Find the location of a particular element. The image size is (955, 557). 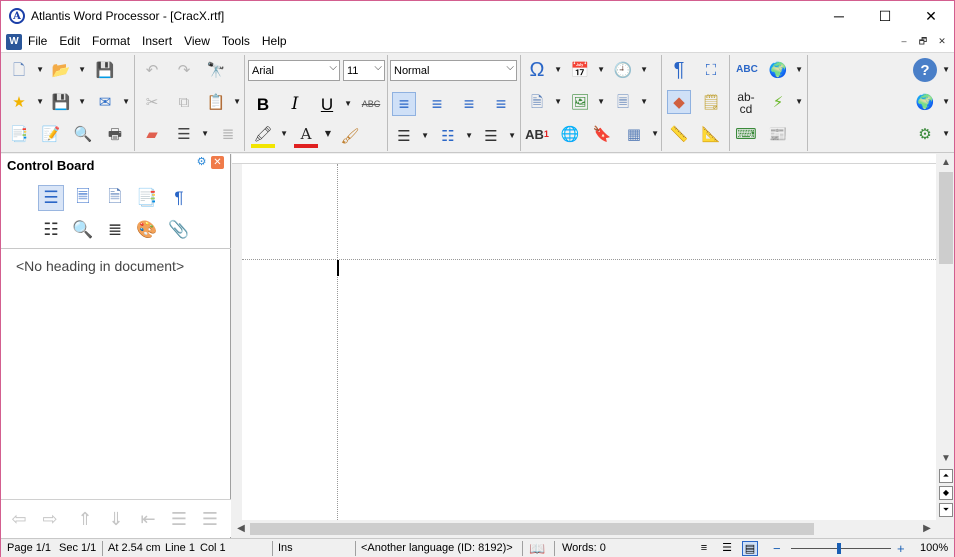

autocorrect-icon: 🌍 is located at coordinates (784, 70).